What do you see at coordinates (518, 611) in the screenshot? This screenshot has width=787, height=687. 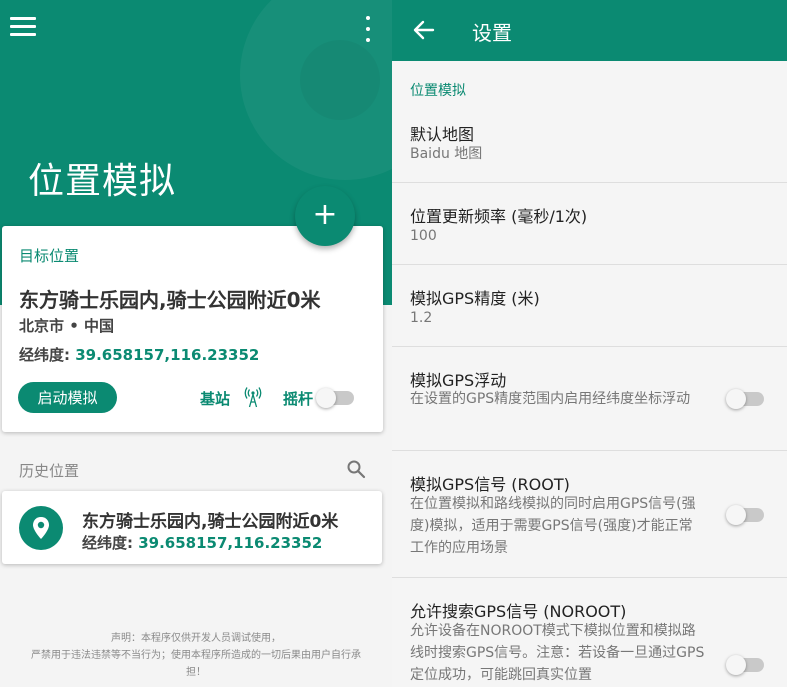 I see `pref-title: 允许搜索GPS信号 (NOROOT)` at bounding box center [518, 611].